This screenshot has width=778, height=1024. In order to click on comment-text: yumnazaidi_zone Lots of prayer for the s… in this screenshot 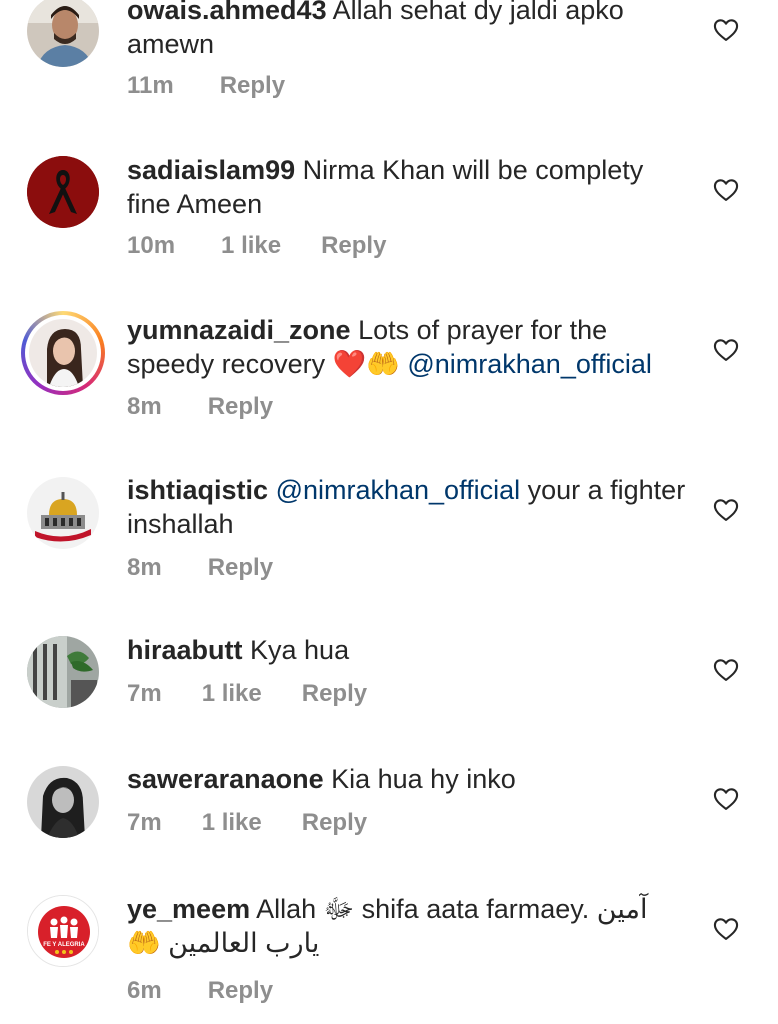, I will do `click(407, 347)`.